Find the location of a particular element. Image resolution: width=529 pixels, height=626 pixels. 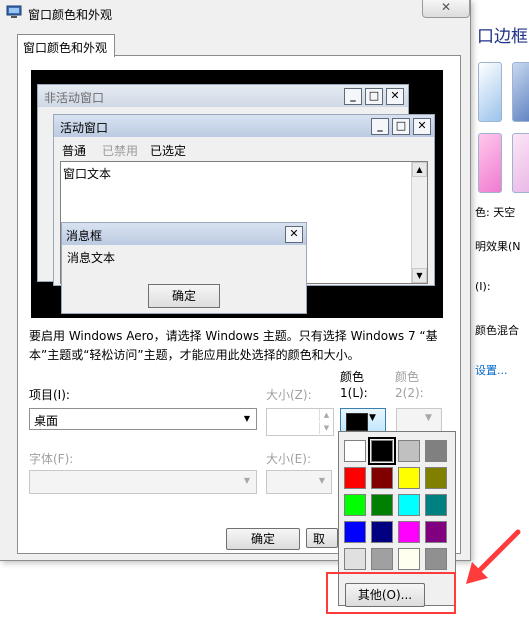

font-select: ▼ is located at coordinates (143, 482).